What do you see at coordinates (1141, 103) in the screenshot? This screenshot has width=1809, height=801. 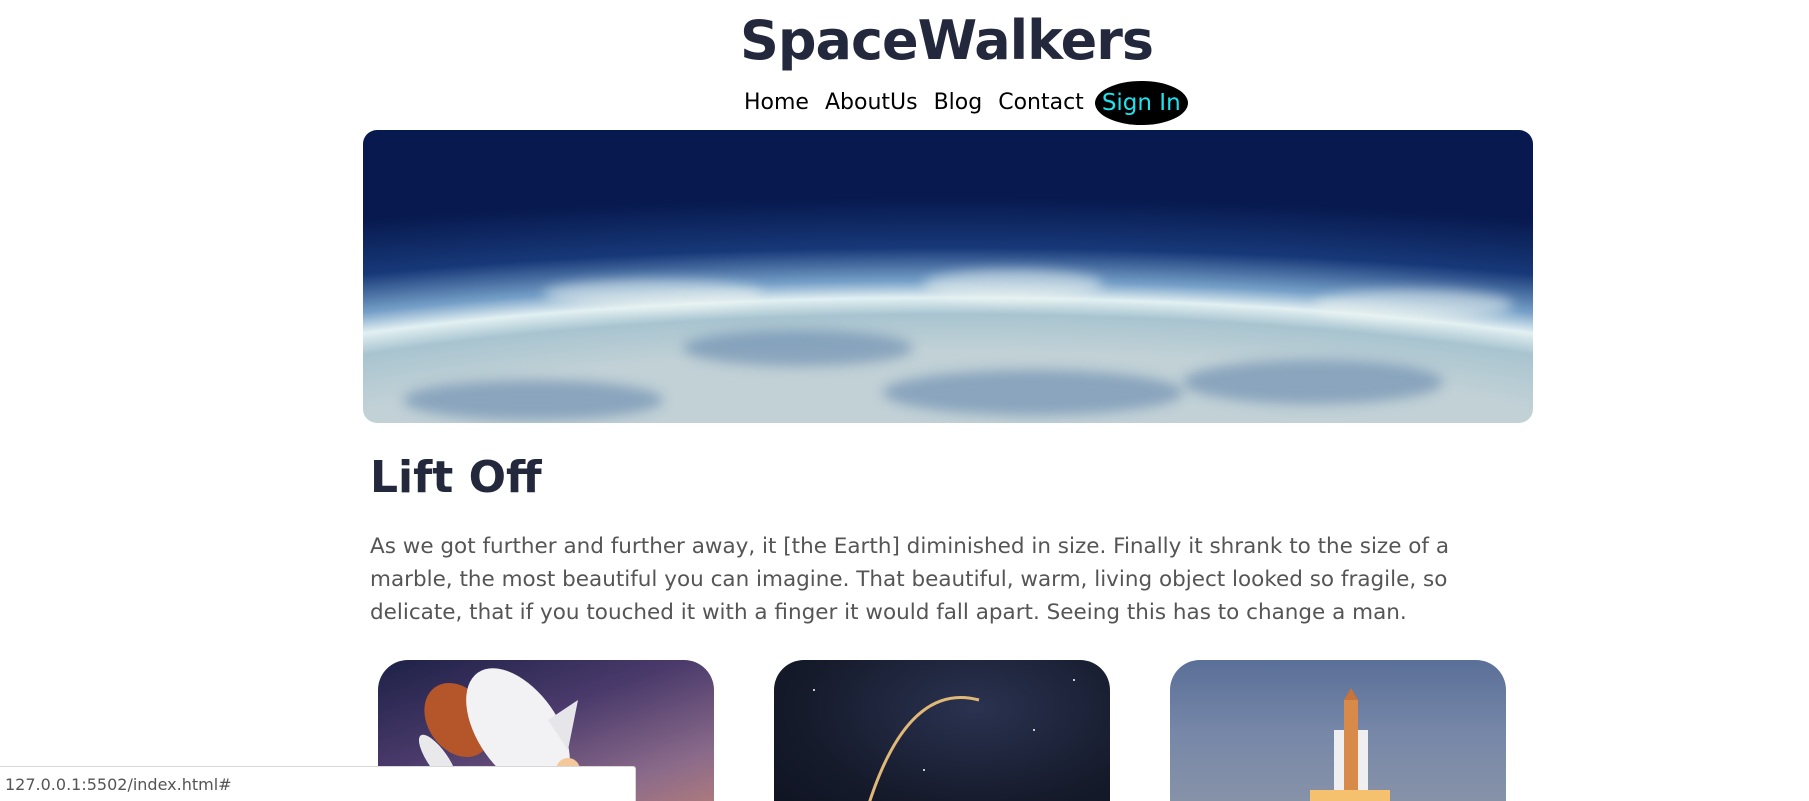 I see `sign-in-button: Sign In` at bounding box center [1141, 103].